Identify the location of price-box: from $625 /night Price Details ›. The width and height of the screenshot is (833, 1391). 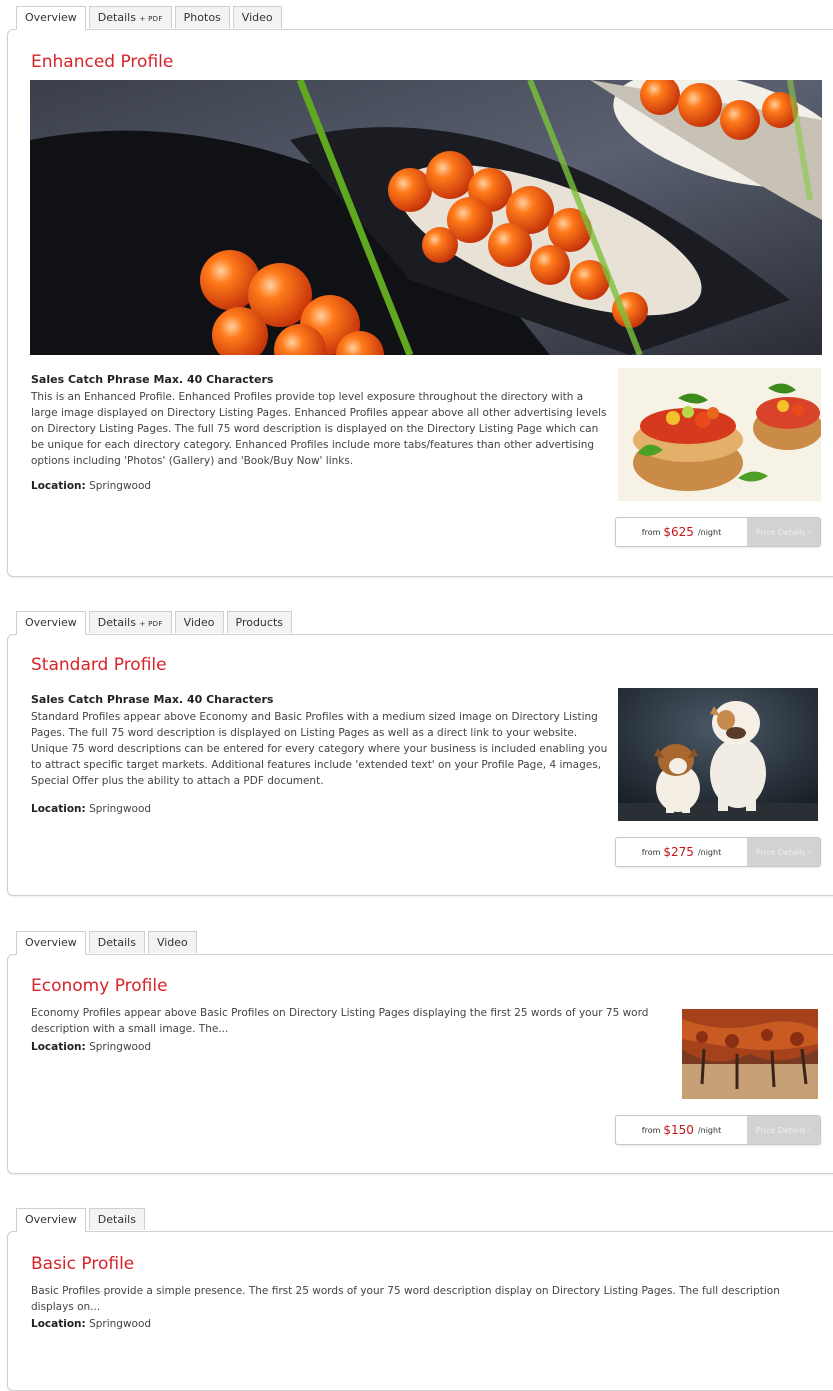
(718, 532).